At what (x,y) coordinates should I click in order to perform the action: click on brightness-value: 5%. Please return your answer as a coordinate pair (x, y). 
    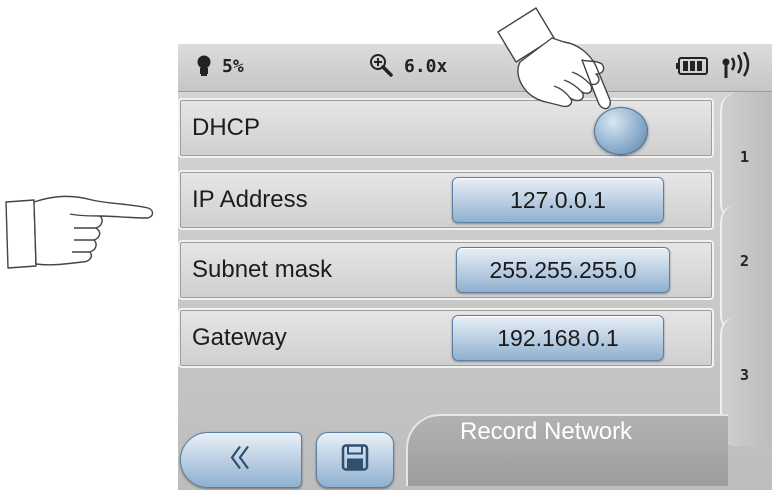
    Looking at the image, I should click on (233, 66).